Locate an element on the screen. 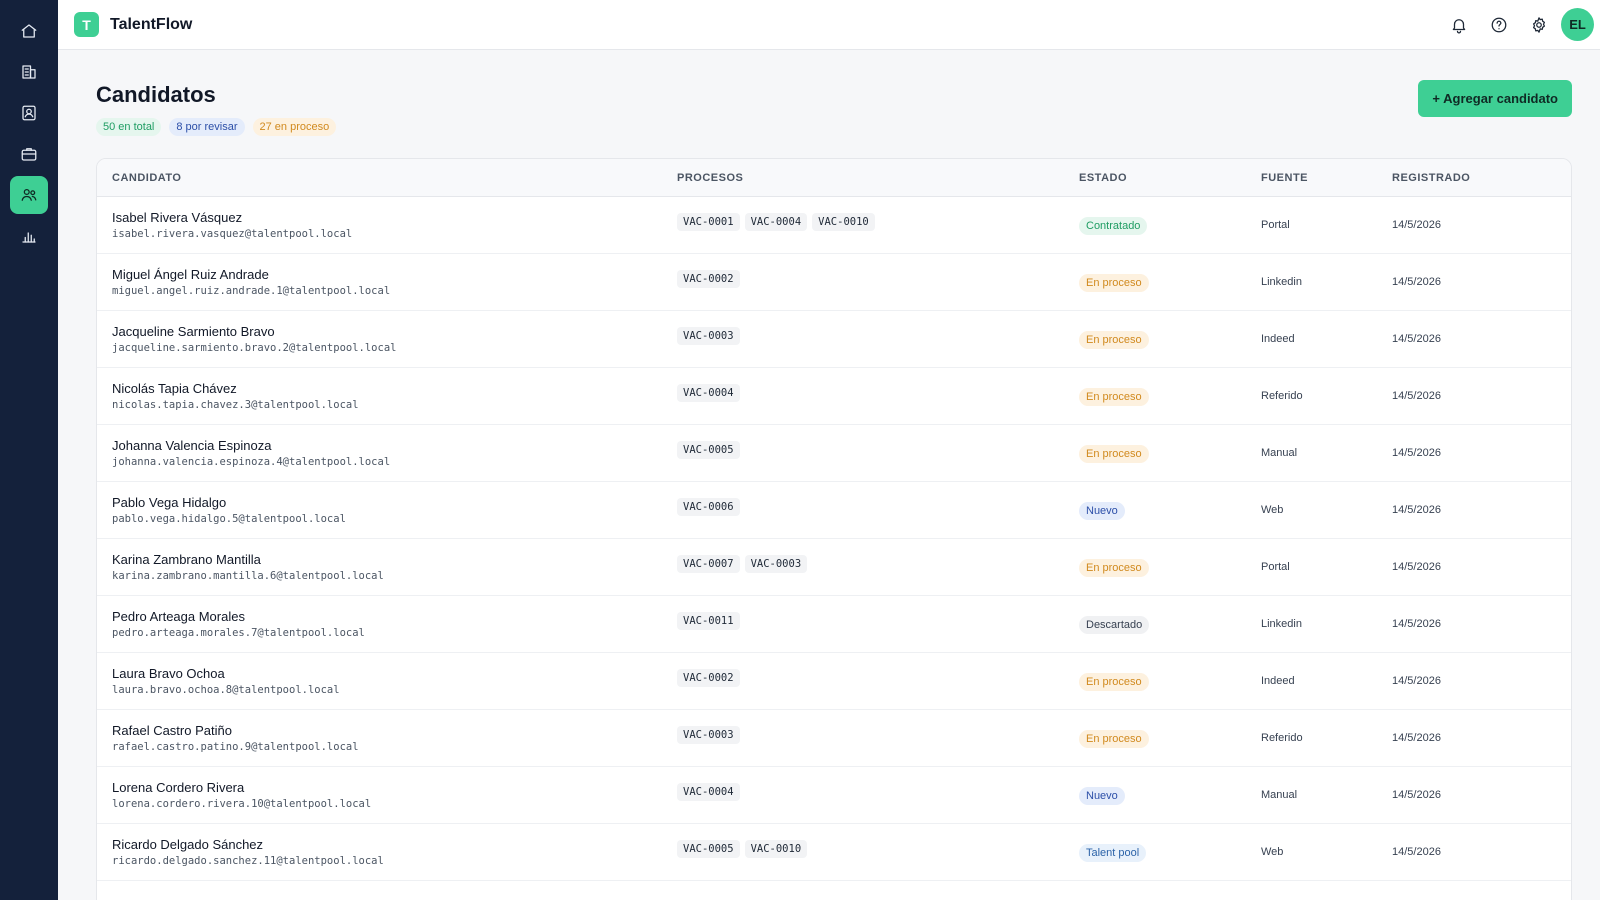 This screenshot has height=900, width=1600. candidate-name: Ricardo Delgado Sánchez is located at coordinates (394, 844).